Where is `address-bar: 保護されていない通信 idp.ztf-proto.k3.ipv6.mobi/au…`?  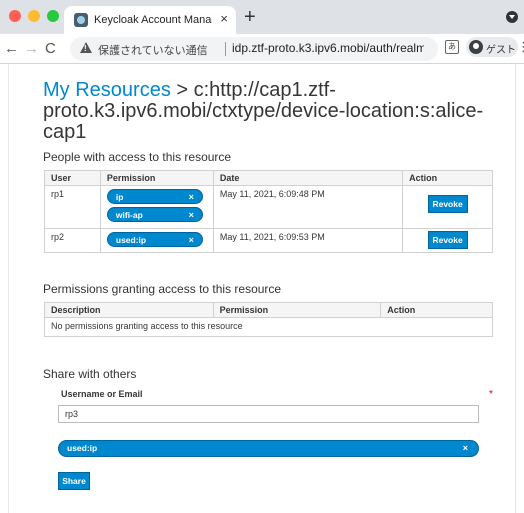 address-bar: 保護されていない通信 idp.ztf-proto.k3.ipv6.mobi/au… is located at coordinates (254, 49).